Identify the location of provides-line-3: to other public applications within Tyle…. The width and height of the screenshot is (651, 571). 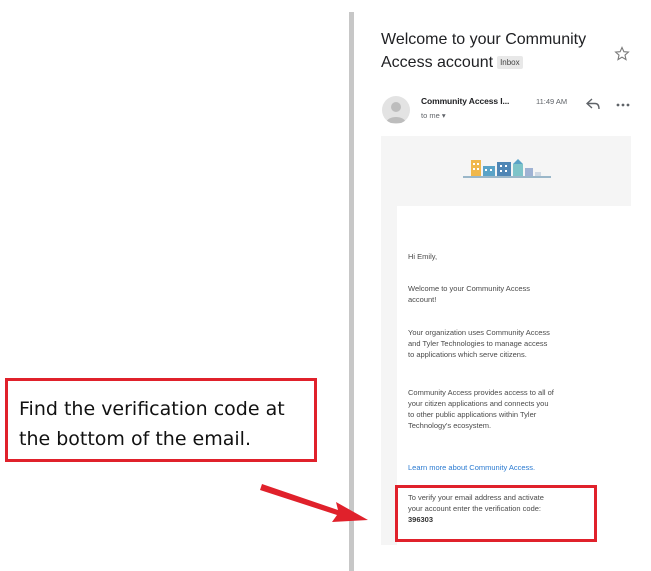
(472, 414).